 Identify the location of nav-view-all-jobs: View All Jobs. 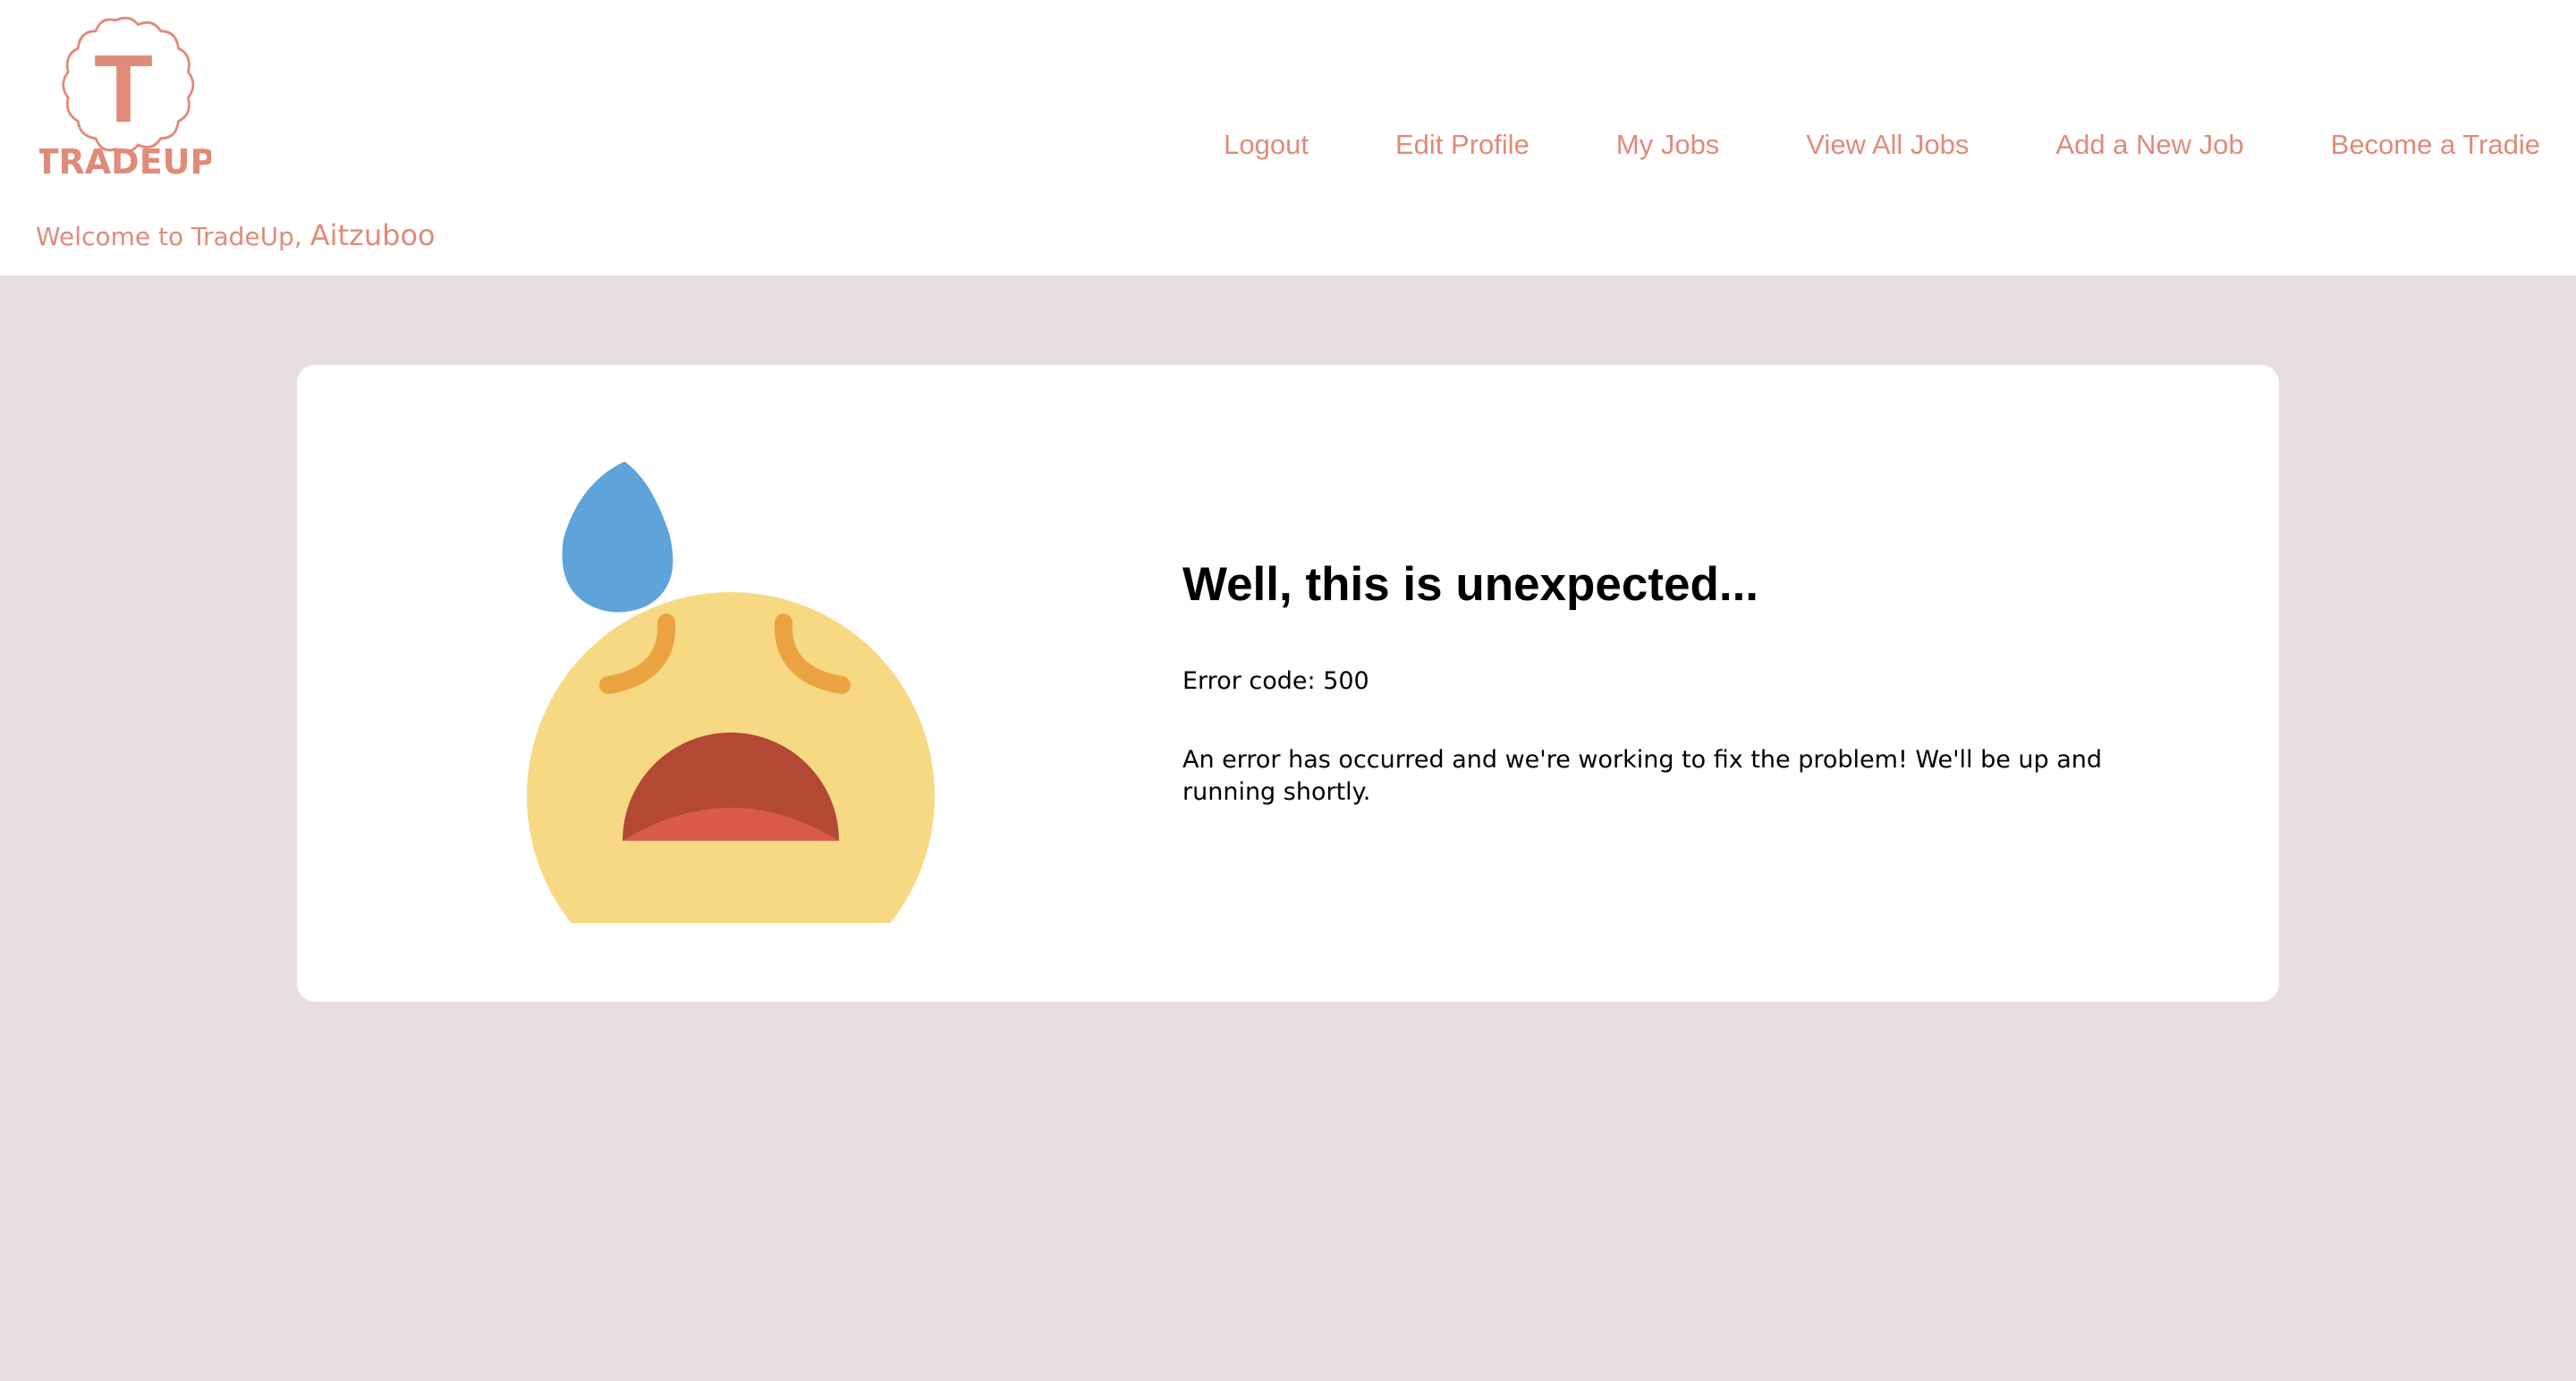
(1887, 145).